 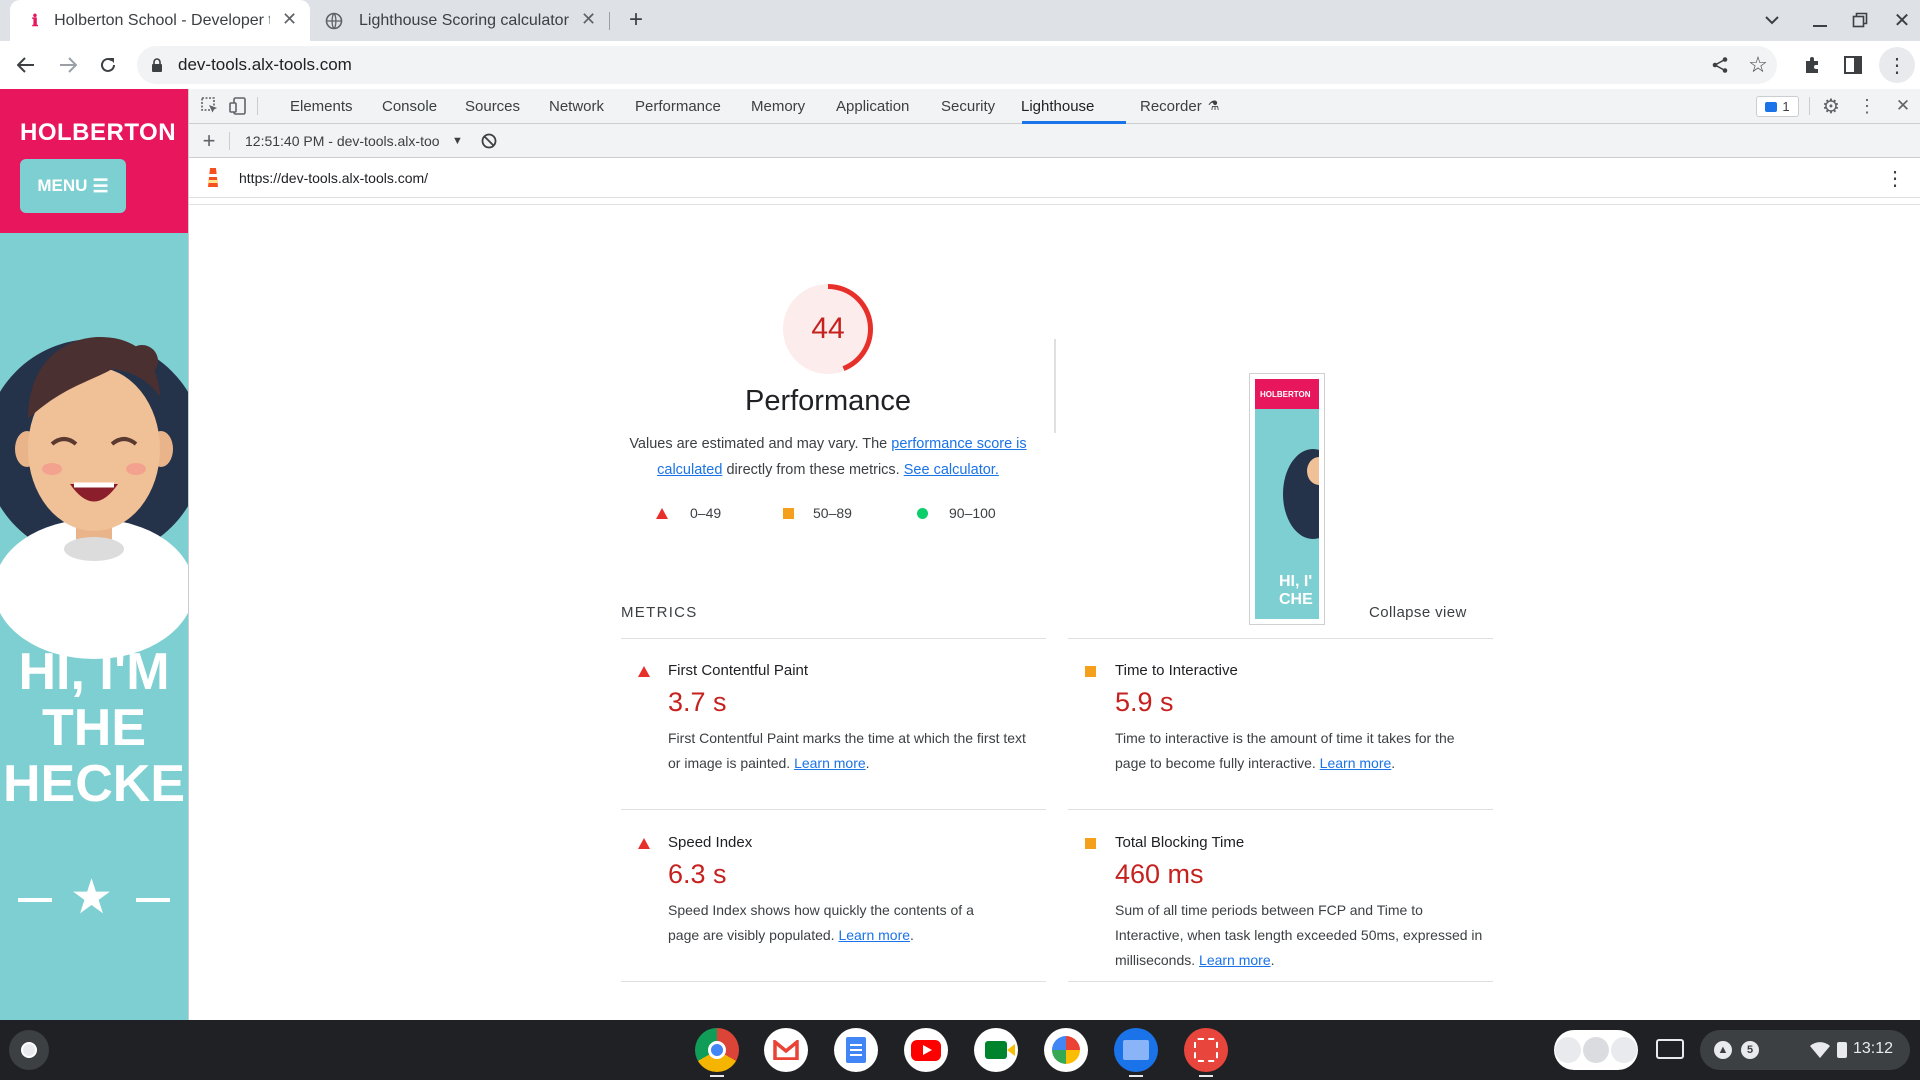 I want to click on report-selector: 12:51:40 PM - dev-tools.alx-too ▼, so click(x=354, y=141).